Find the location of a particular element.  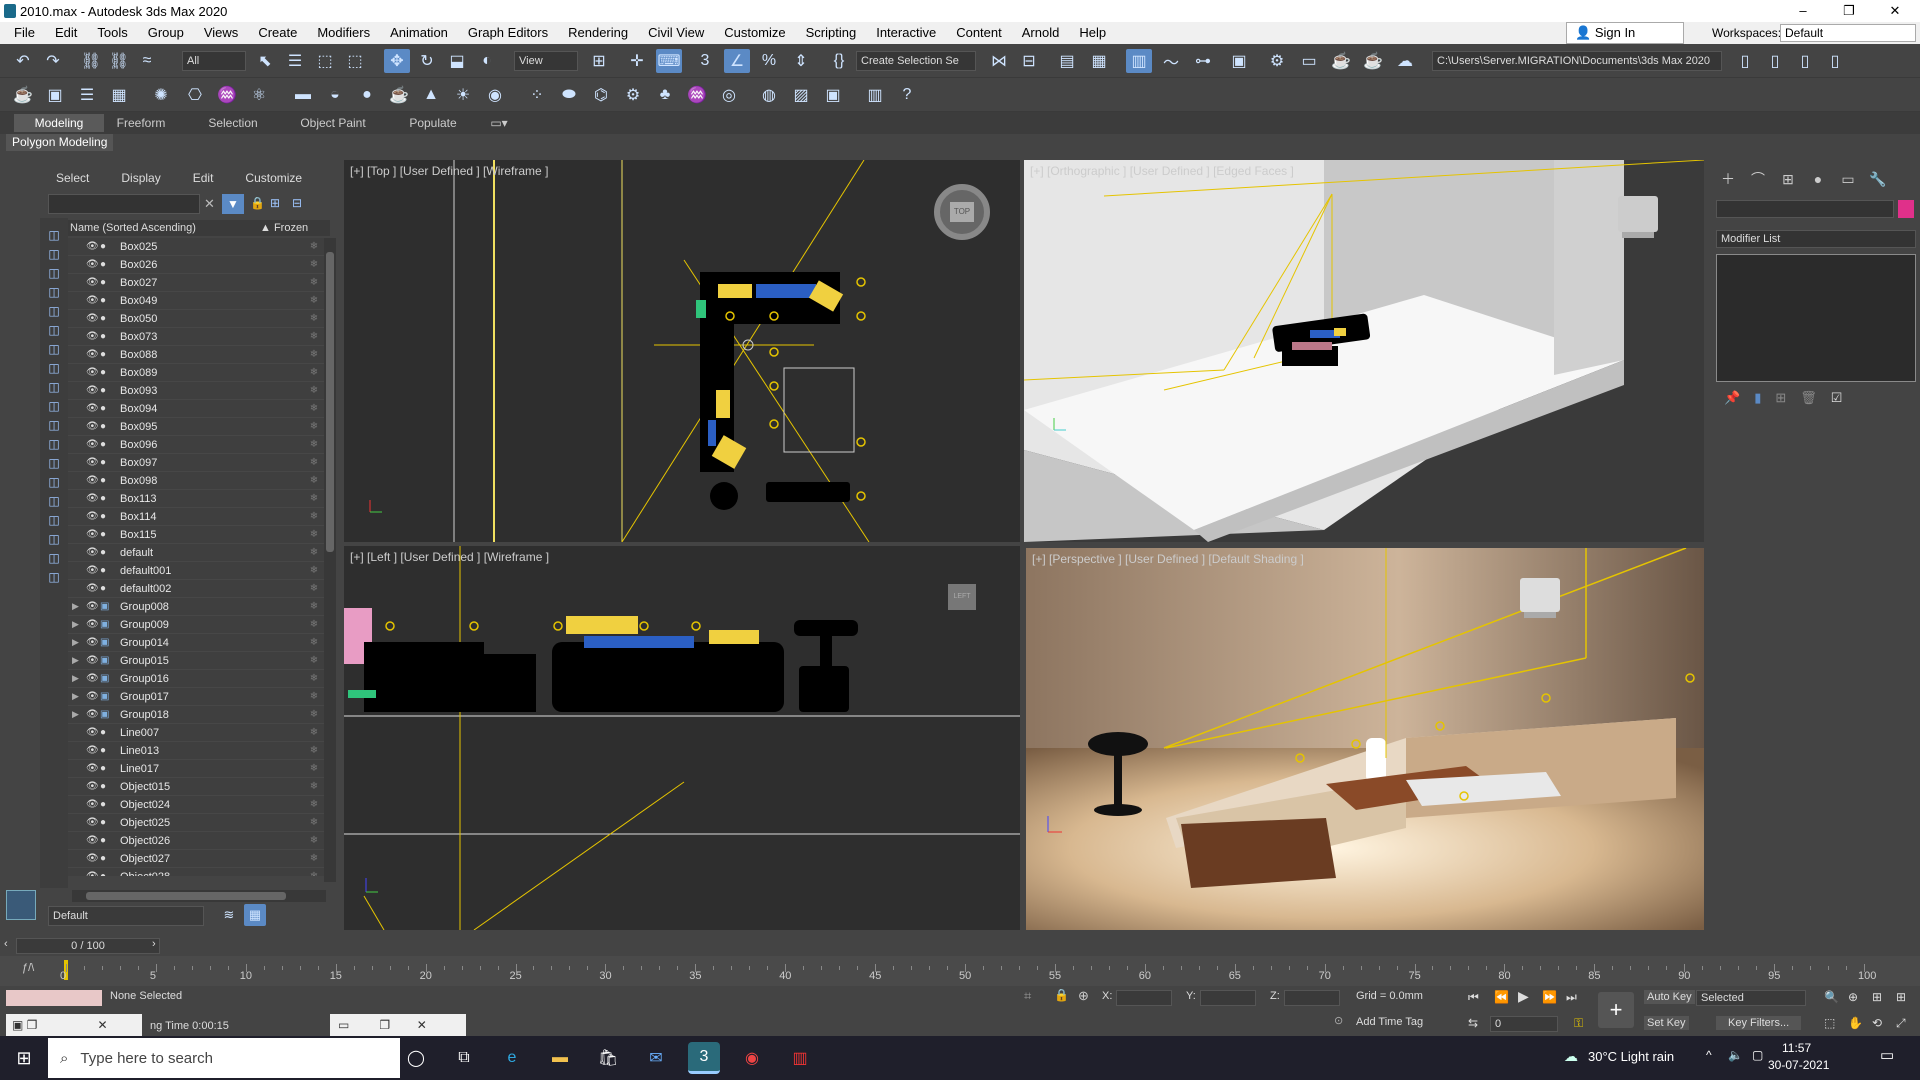

modify-tab-icon: ⌒ is located at coordinates (1758, 179).